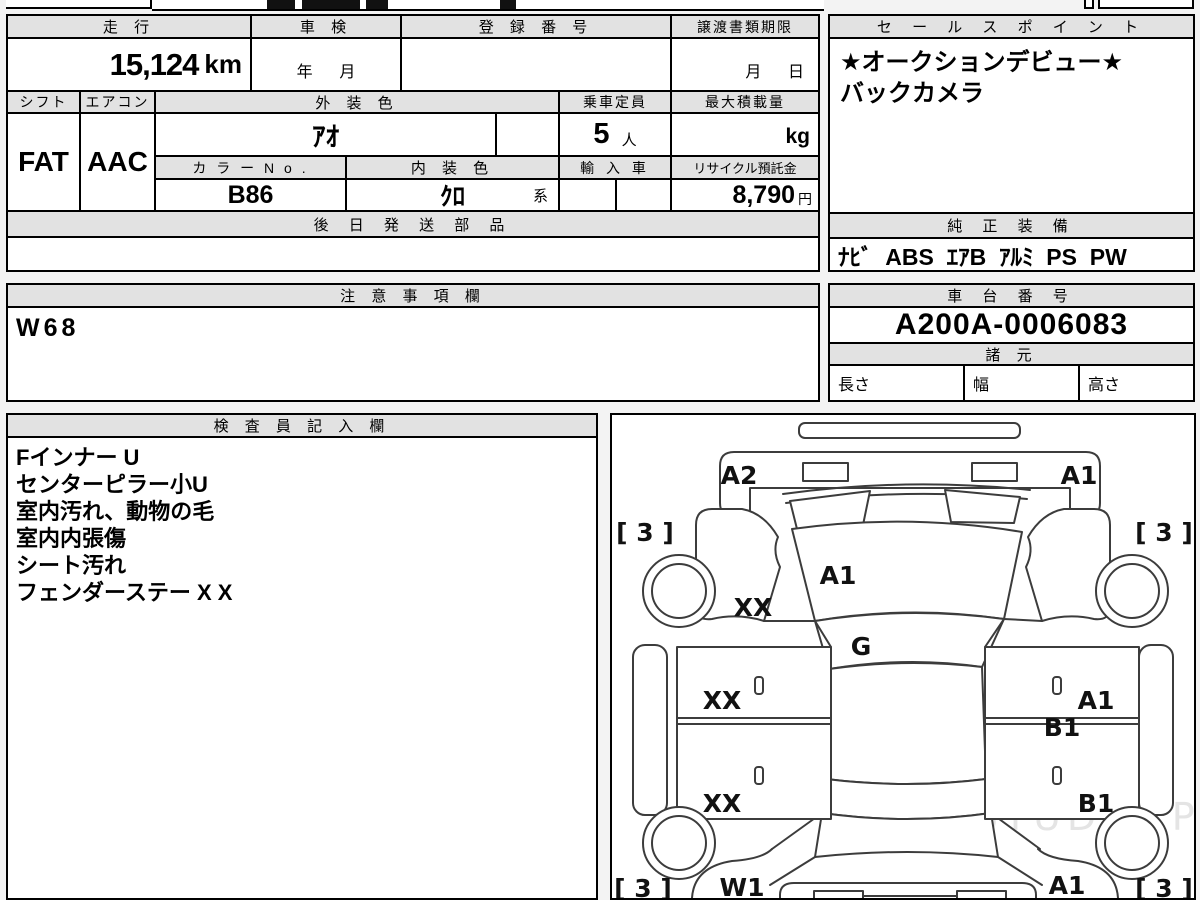 The height and width of the screenshot is (900, 1200). What do you see at coordinates (759, 685) in the screenshot?
I see `door-handle-front-left` at bounding box center [759, 685].